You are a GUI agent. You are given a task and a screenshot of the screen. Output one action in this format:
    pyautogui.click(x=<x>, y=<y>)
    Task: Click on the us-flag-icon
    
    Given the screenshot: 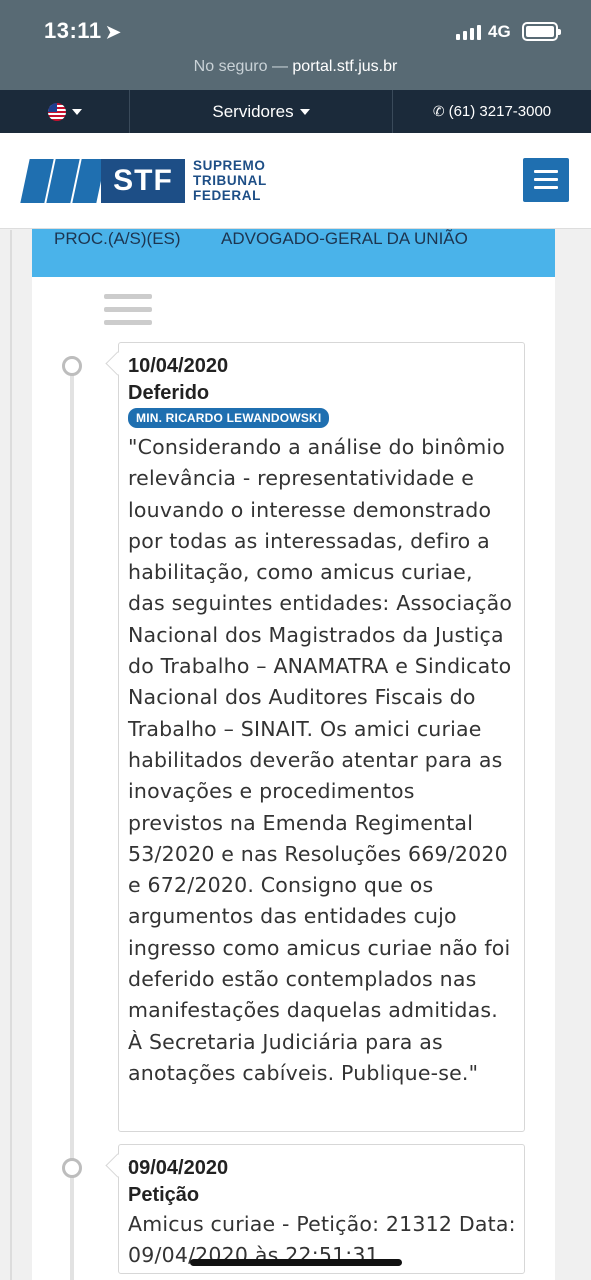 What is the action you would take?
    pyautogui.click(x=56, y=111)
    